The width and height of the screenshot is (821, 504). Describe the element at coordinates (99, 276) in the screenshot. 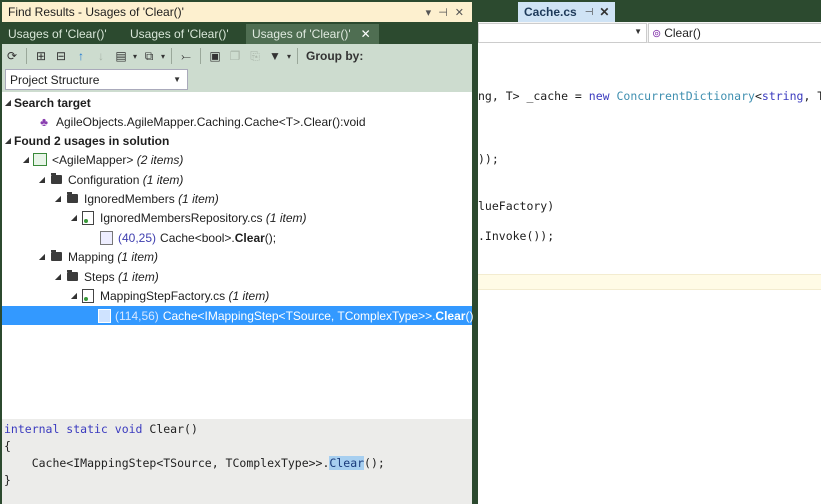

I see `node-label: Steps` at that location.